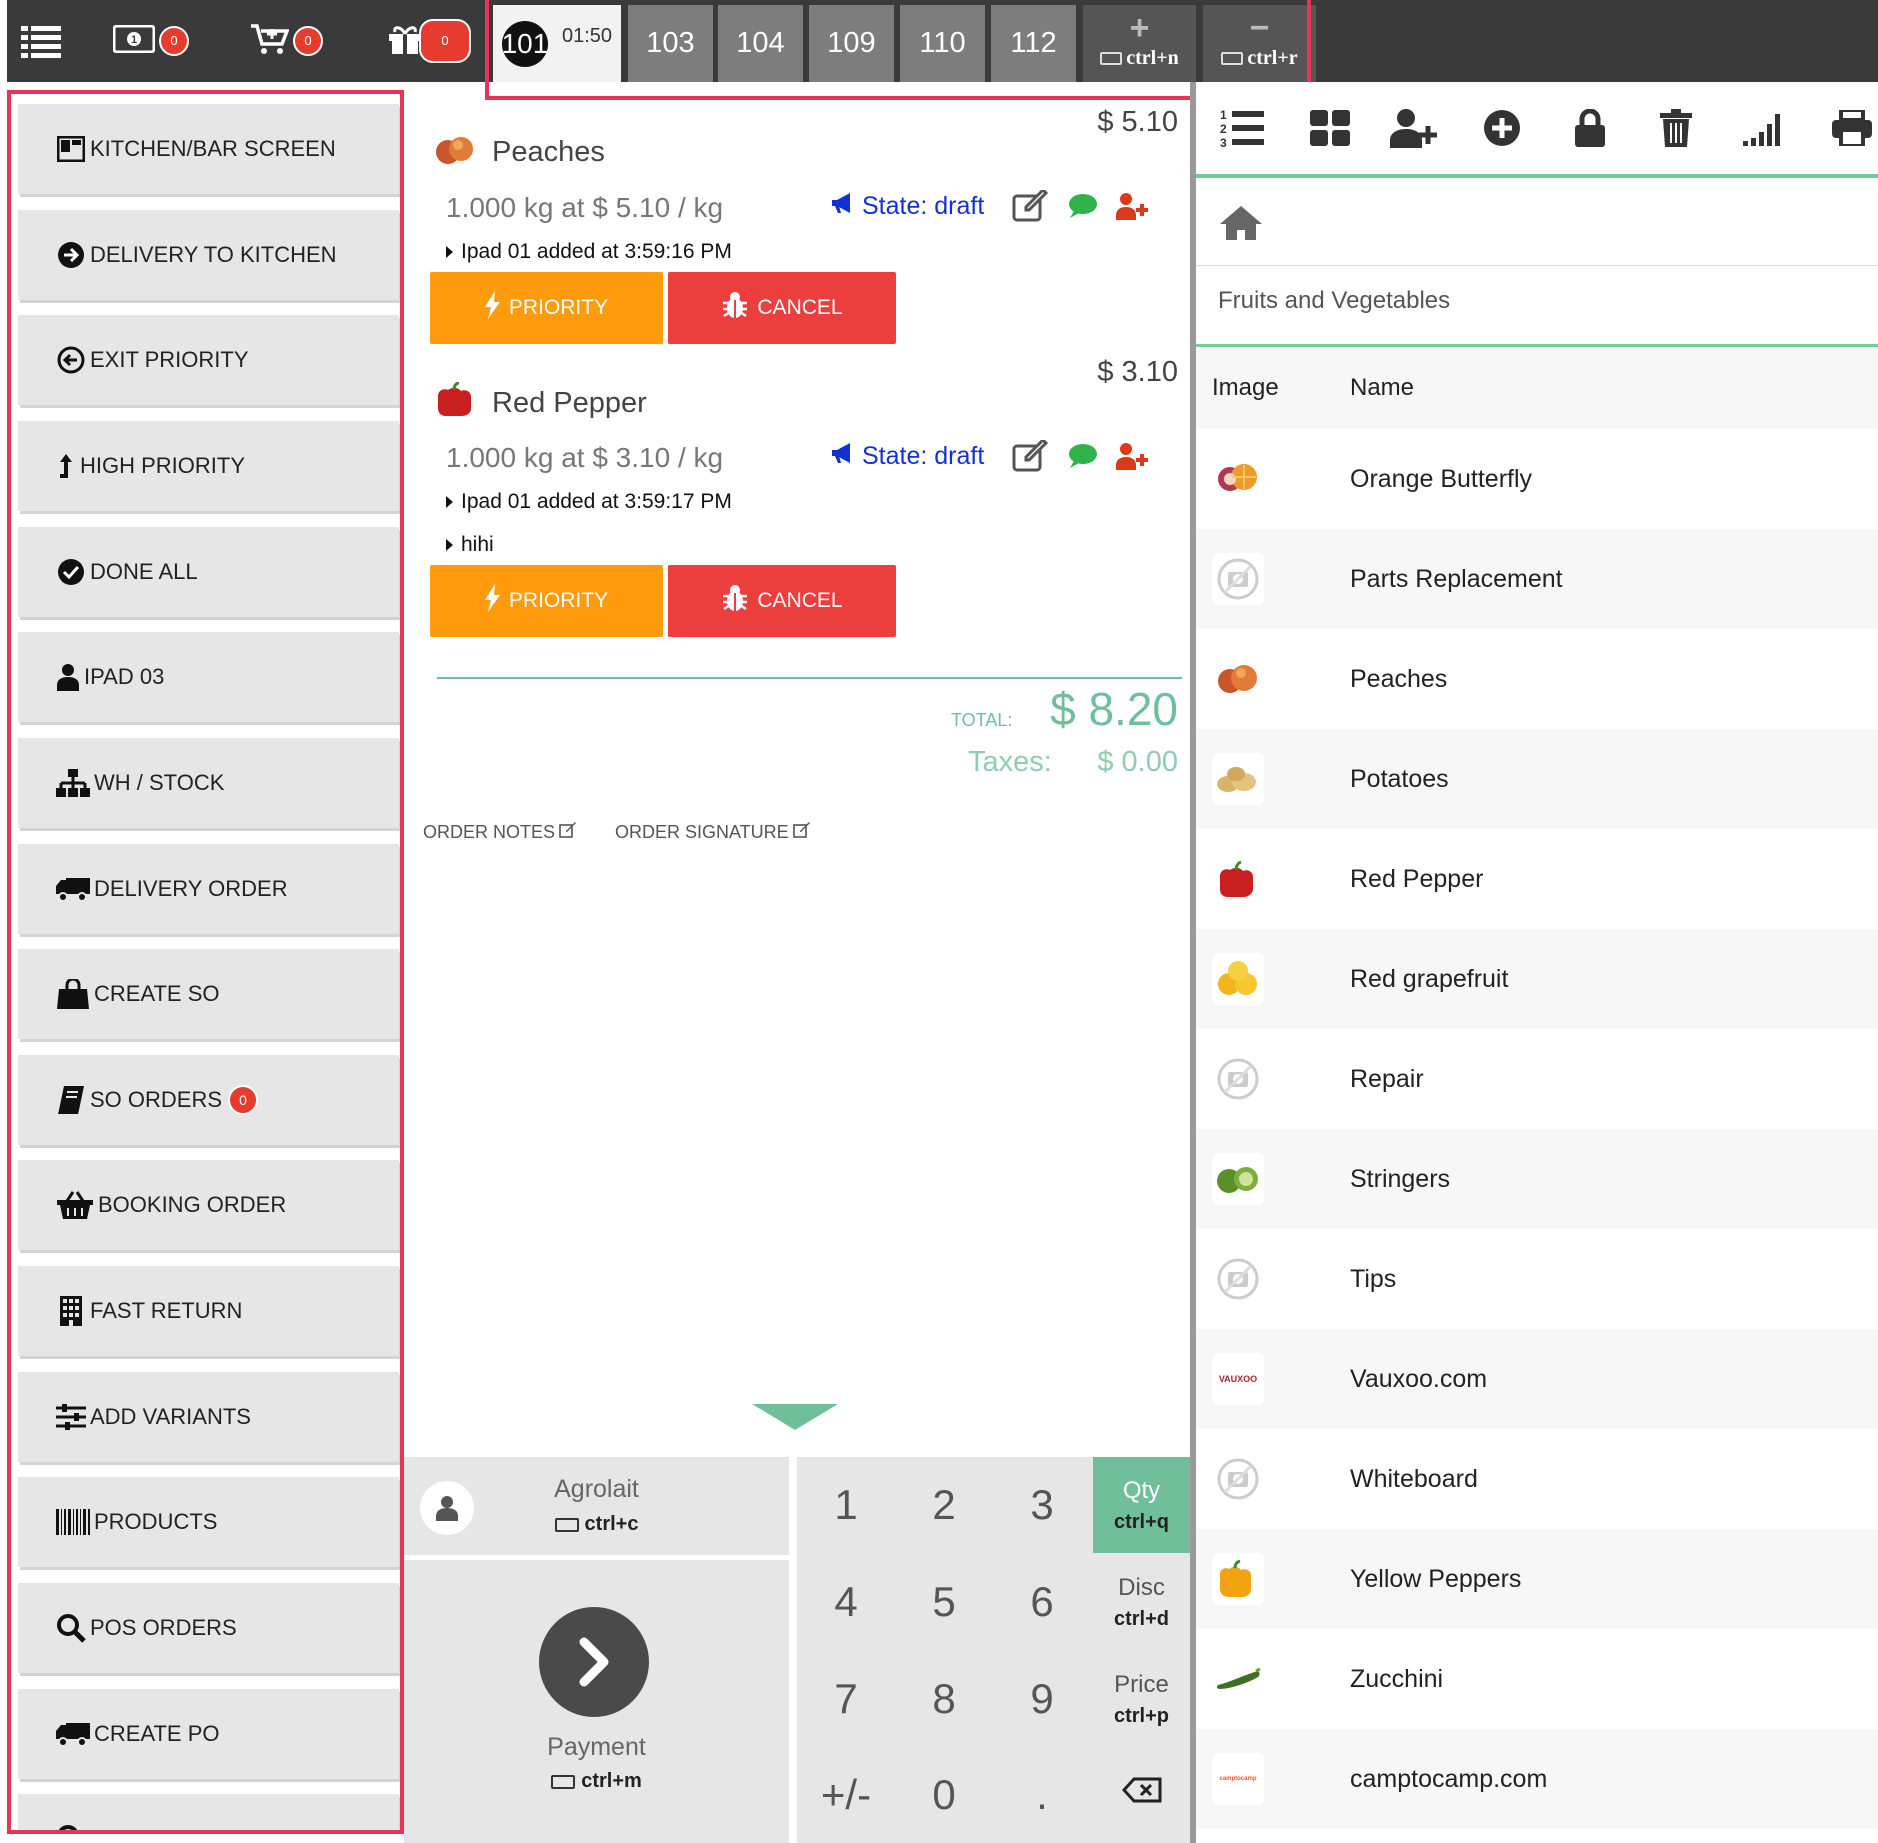  What do you see at coordinates (1537, 779) in the screenshot?
I see `product-row: Potatoes` at bounding box center [1537, 779].